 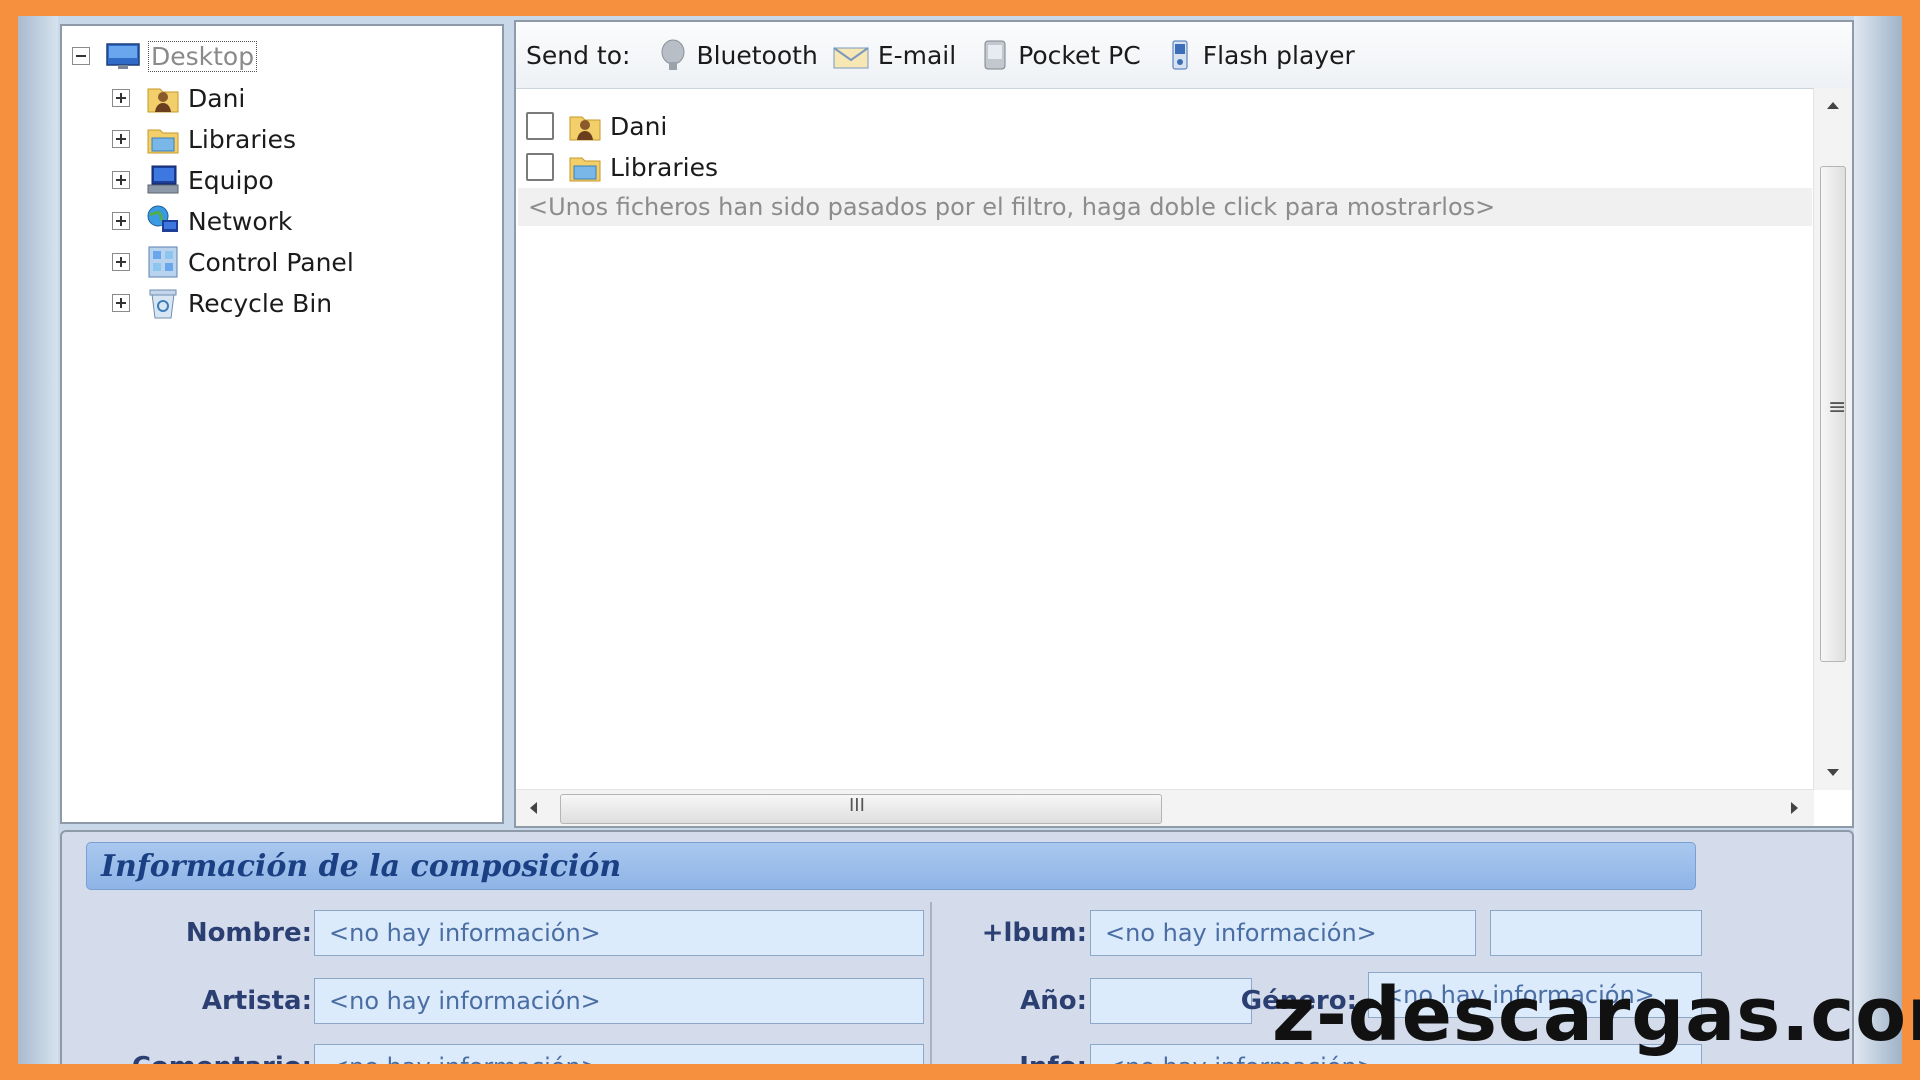 I want to click on tree-node-equipo: Equipo, so click(x=193, y=180).